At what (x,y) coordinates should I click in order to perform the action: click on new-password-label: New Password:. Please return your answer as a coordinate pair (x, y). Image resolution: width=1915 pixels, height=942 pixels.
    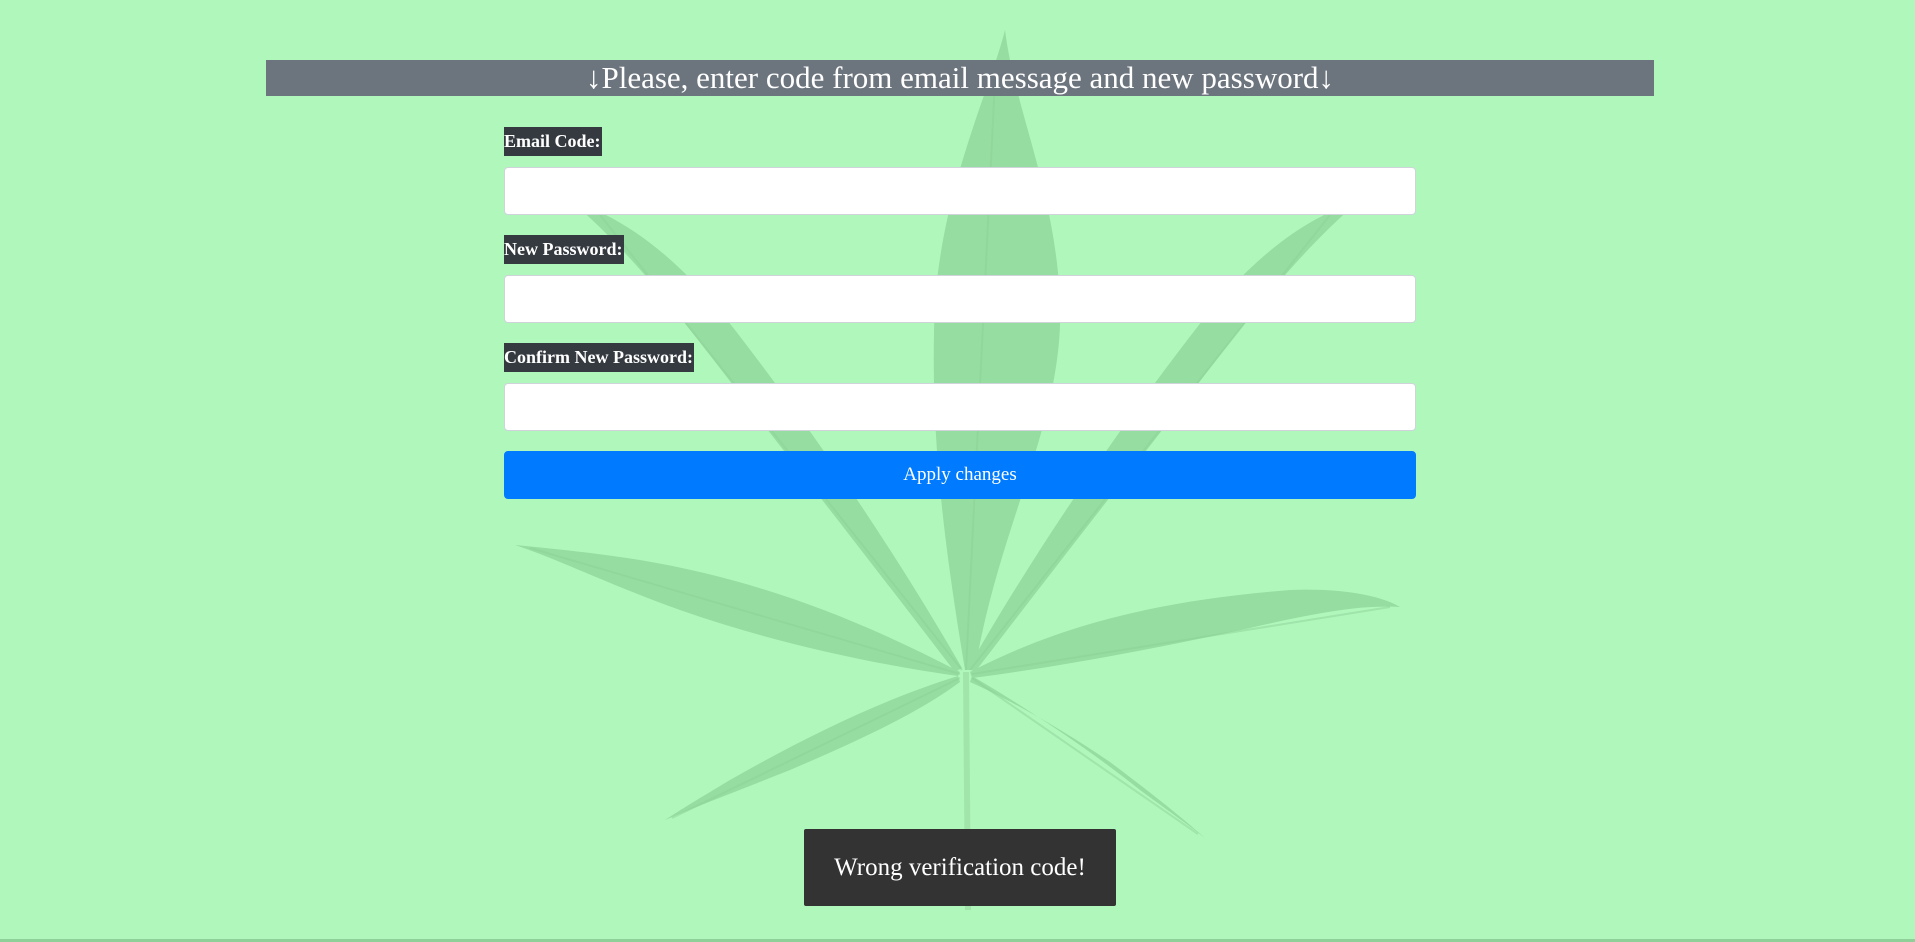
    Looking at the image, I should click on (564, 249).